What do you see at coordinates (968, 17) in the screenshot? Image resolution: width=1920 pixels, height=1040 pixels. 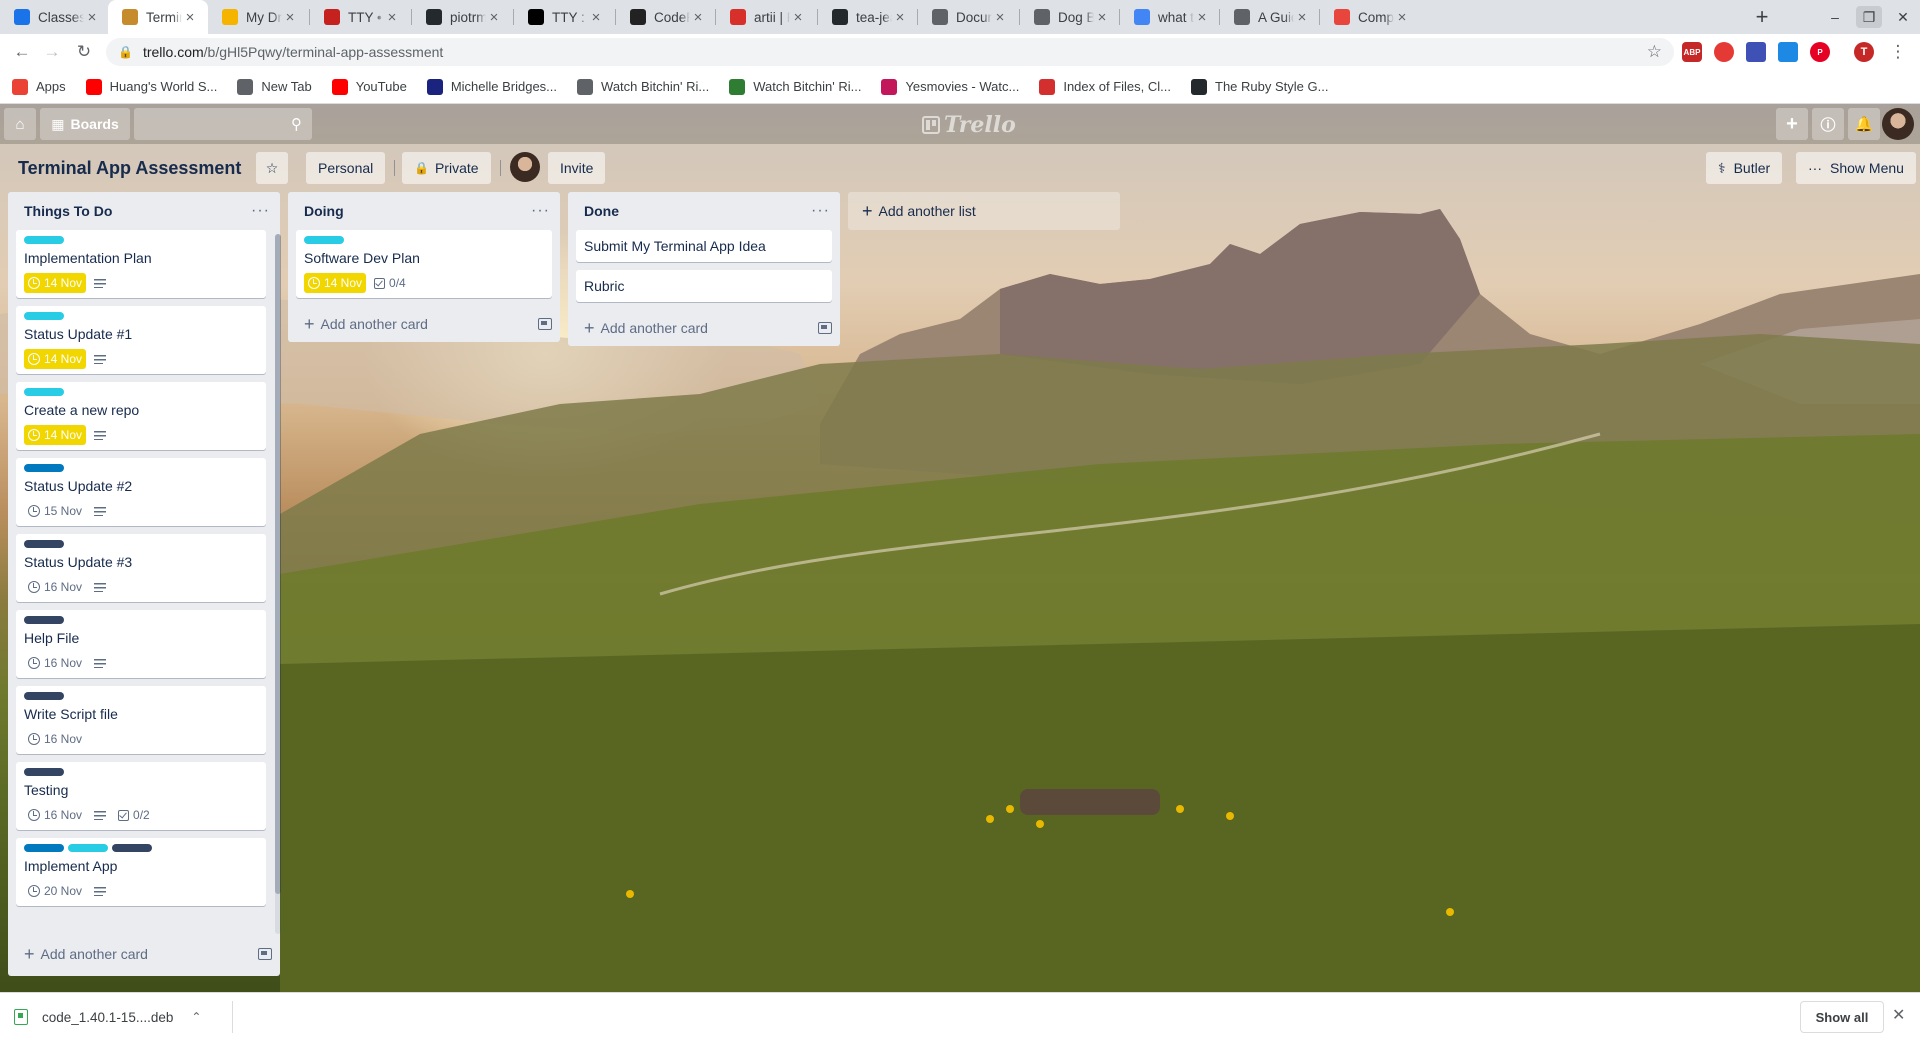 I see `browser-tab: Document×` at bounding box center [968, 17].